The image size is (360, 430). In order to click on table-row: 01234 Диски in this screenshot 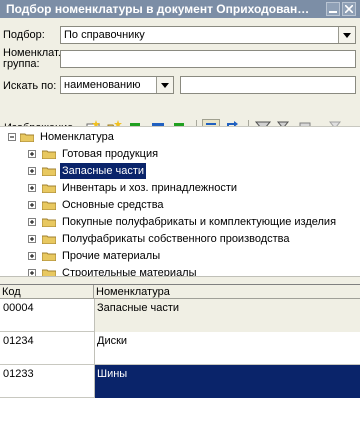, I will do `click(180, 348)`.